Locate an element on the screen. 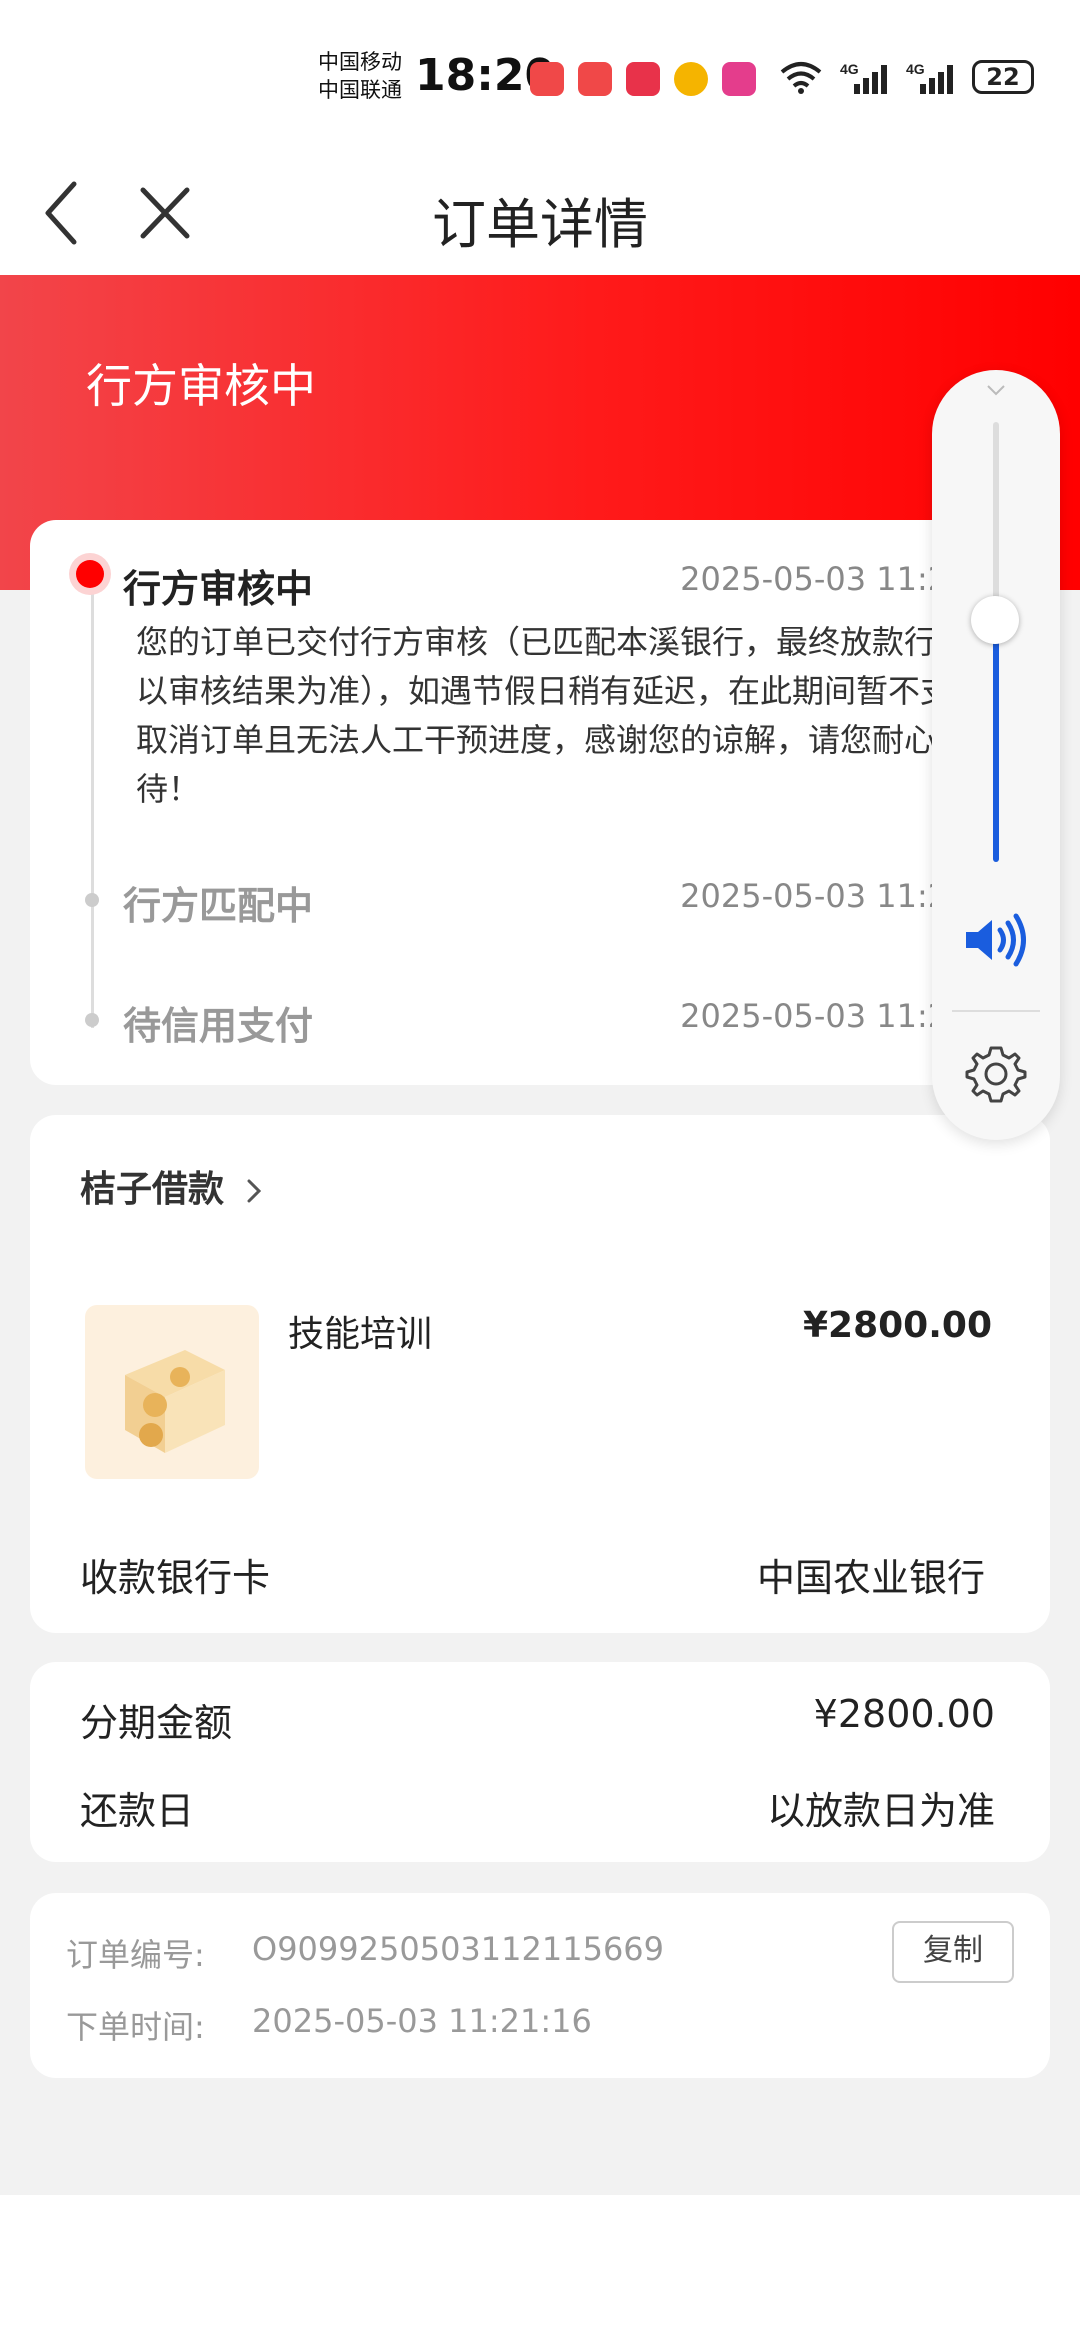 The height and width of the screenshot is (2340, 1080). order-time-value: 2025-05-03 11:21:16 is located at coordinates (422, 2021).